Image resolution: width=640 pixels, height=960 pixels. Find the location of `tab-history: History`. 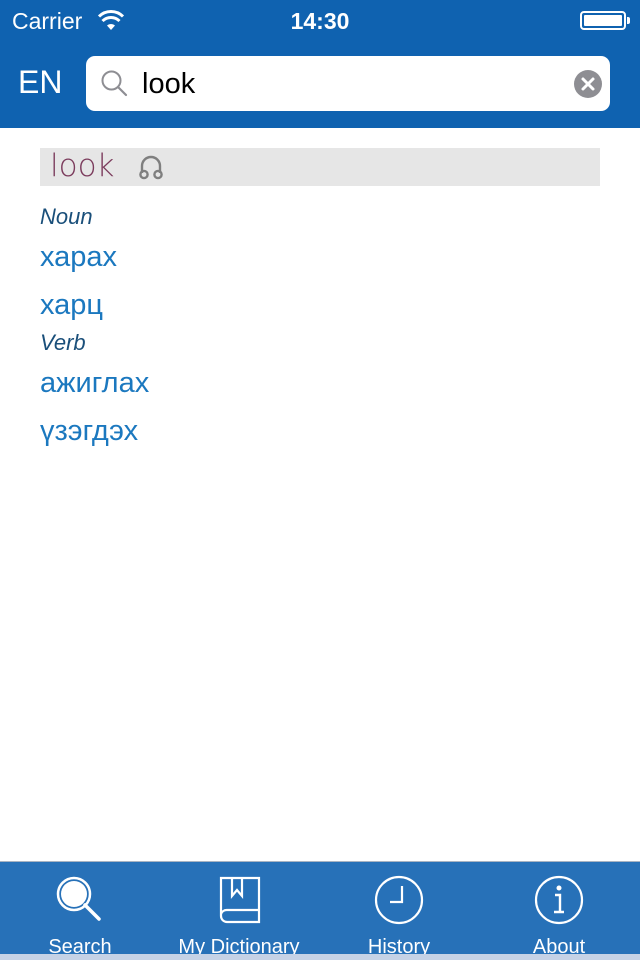

tab-history: History is located at coordinates (399, 911).